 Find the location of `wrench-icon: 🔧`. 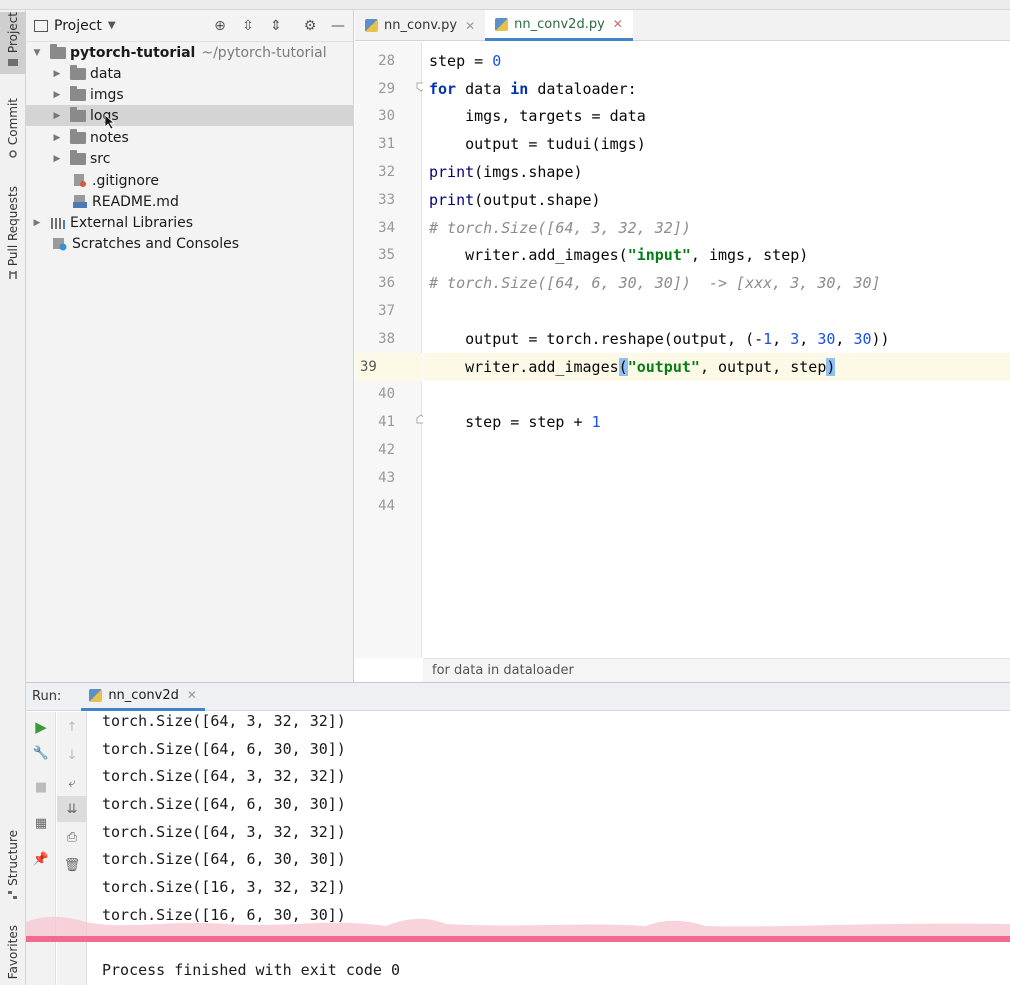

wrench-icon: 🔧 is located at coordinates (41, 753).